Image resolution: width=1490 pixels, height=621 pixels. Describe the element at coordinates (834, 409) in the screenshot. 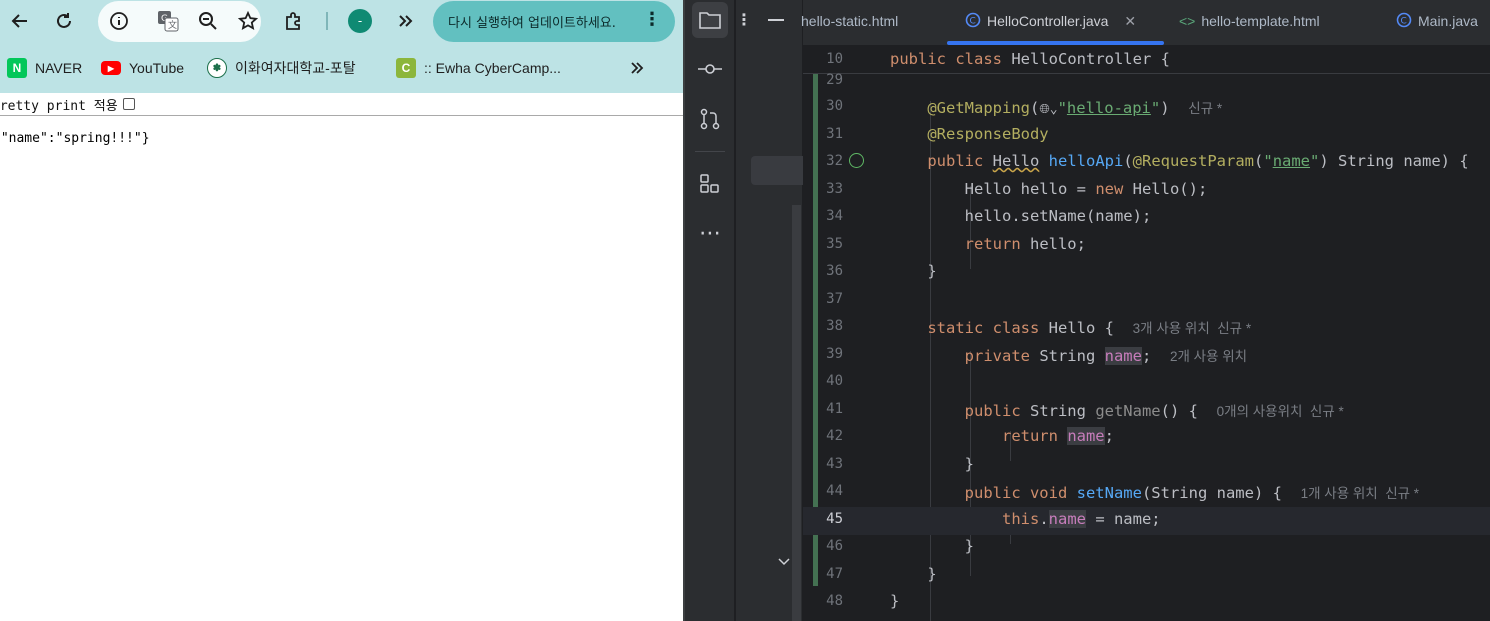

I see `line-number: 41` at that location.